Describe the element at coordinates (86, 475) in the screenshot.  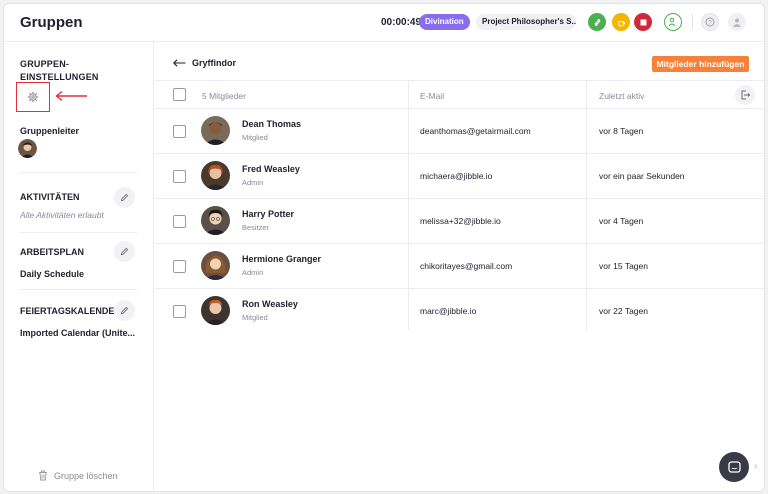
I see `delete-group-label: Gruppe löschen` at that location.